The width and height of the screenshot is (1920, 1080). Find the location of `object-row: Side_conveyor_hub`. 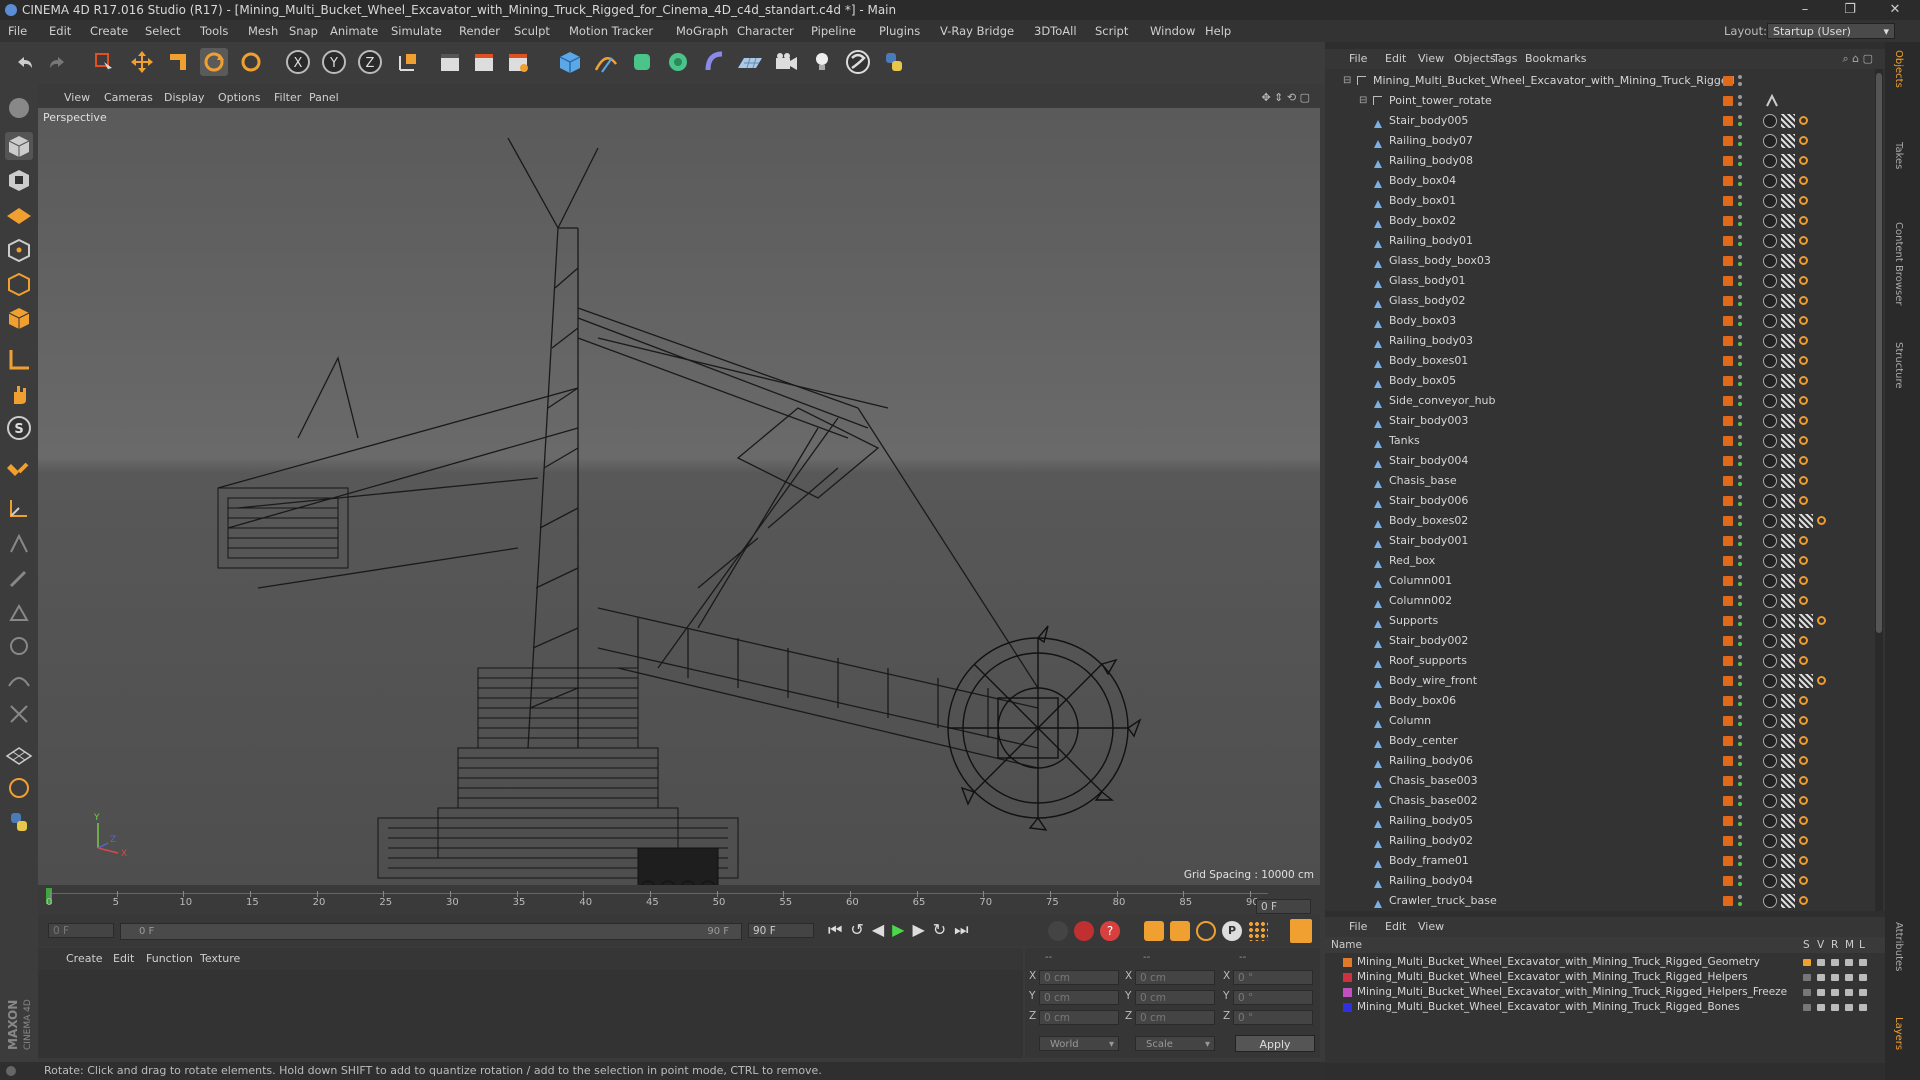

object-row: Side_conveyor_hub is located at coordinates (1605, 401).